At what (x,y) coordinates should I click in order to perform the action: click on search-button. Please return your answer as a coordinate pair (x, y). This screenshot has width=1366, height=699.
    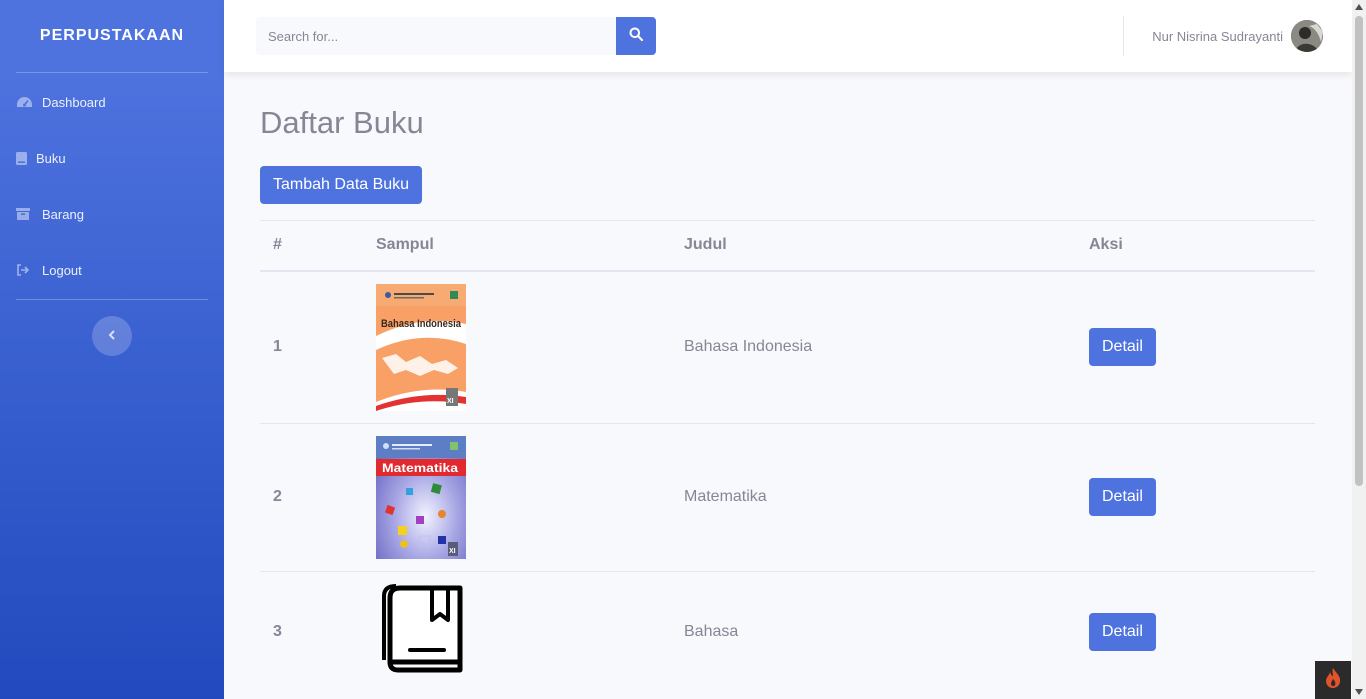
    Looking at the image, I should click on (636, 36).